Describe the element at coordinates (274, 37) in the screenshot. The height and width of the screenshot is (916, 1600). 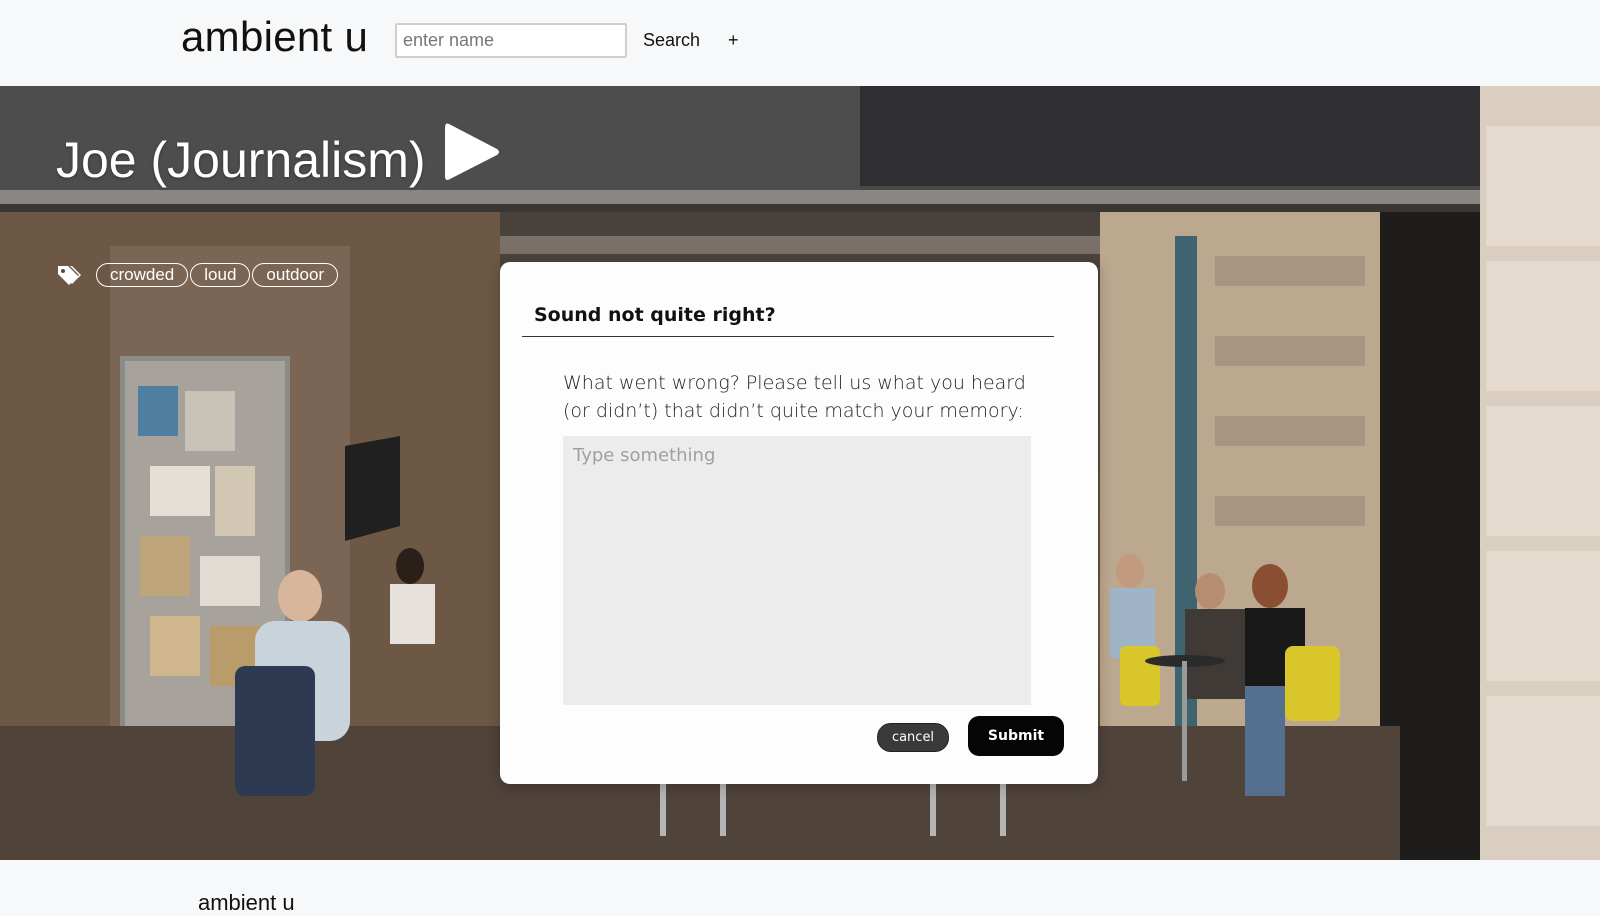
I see `brand-logo-text: ambient u` at that location.